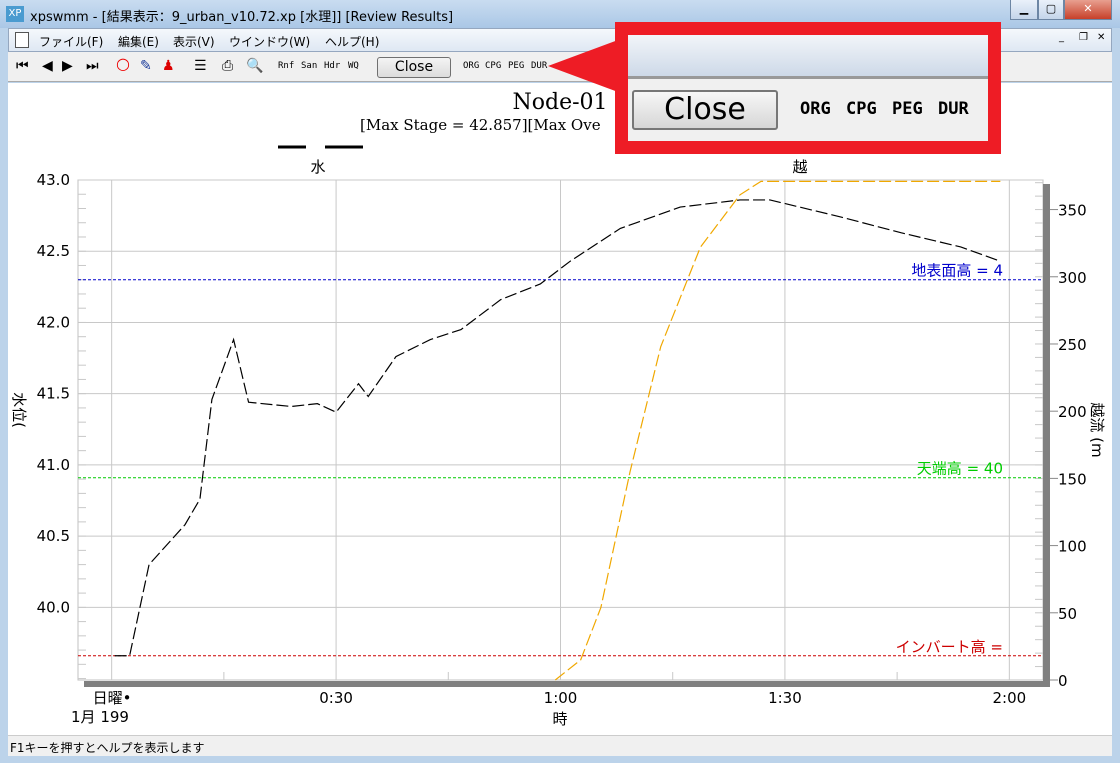 This screenshot has width=1120, height=763. What do you see at coordinates (861, 109) in the screenshot?
I see `callout-cpg-button: CPG` at bounding box center [861, 109].